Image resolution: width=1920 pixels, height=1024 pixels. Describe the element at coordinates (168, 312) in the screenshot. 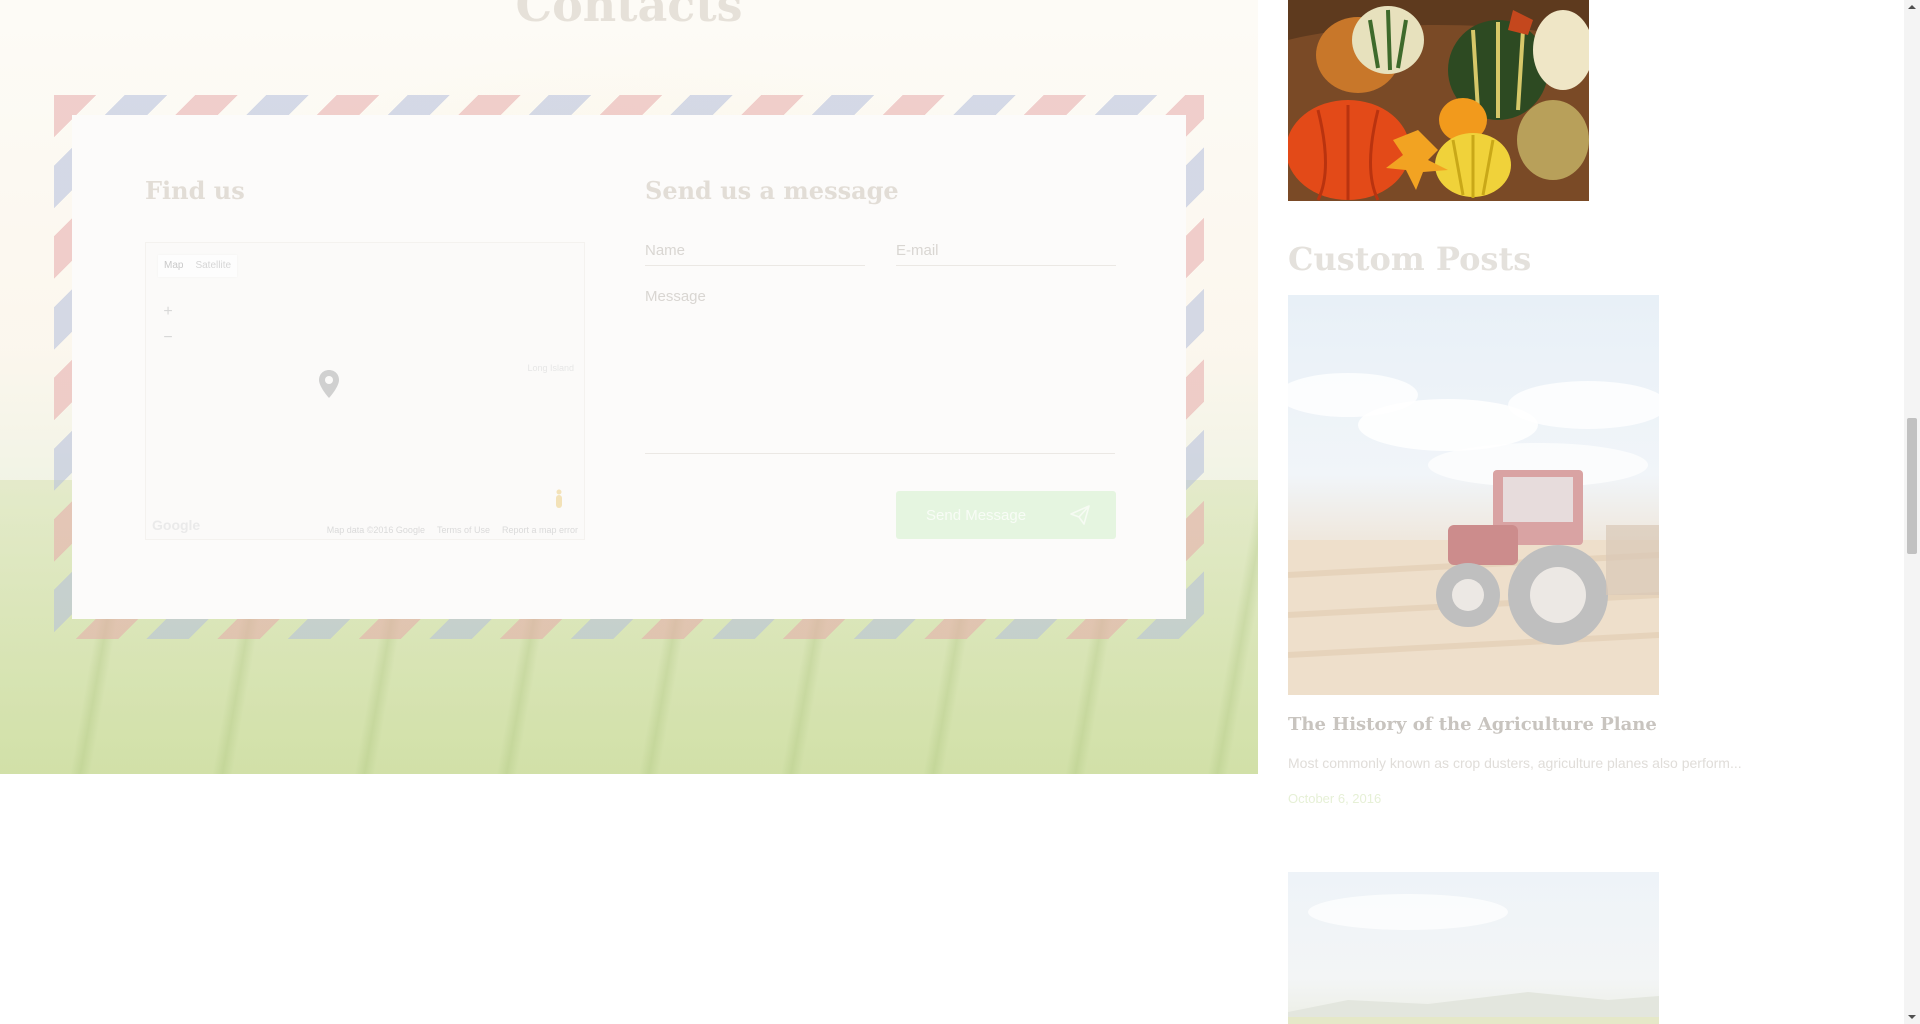

I see `zoom-in-button: +` at that location.